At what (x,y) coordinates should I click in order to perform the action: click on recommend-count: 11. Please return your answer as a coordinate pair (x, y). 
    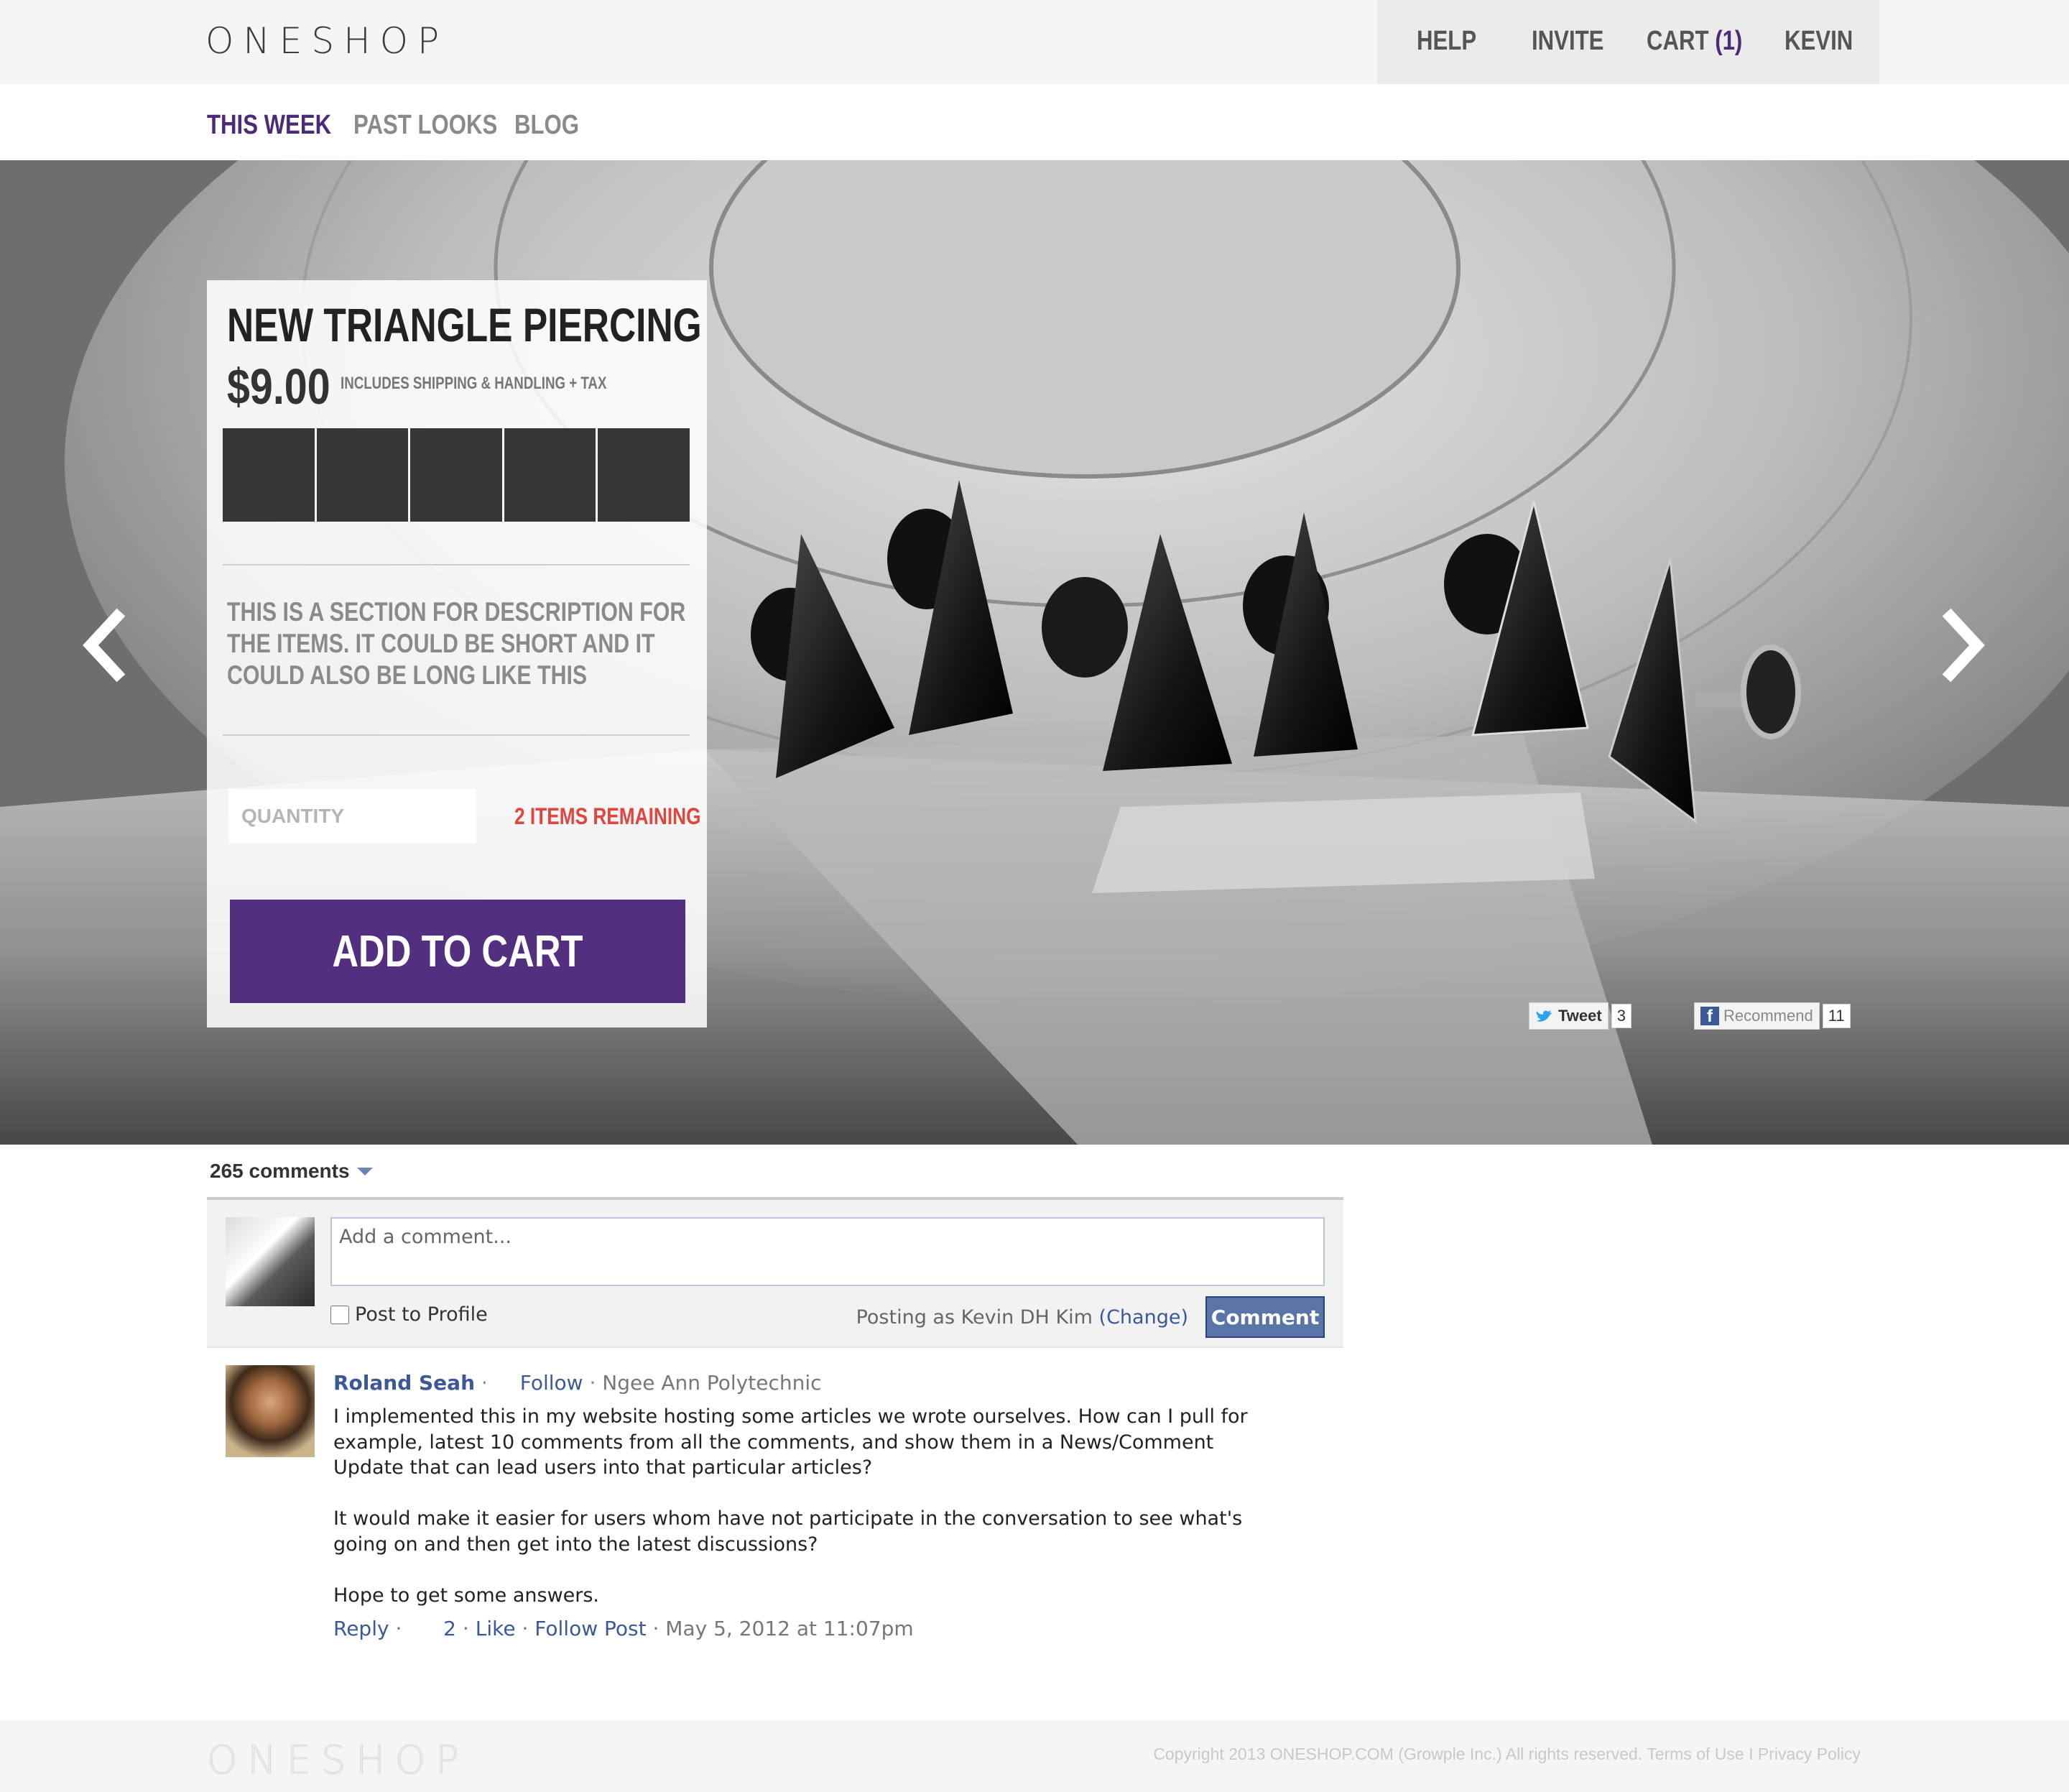
    Looking at the image, I should click on (1836, 1016).